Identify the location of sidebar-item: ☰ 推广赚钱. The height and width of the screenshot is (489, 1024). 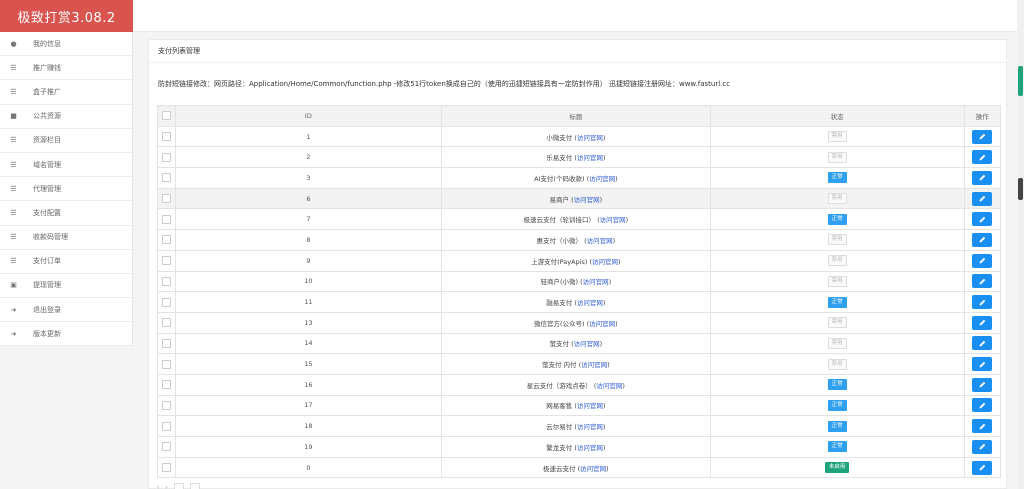
(66, 68).